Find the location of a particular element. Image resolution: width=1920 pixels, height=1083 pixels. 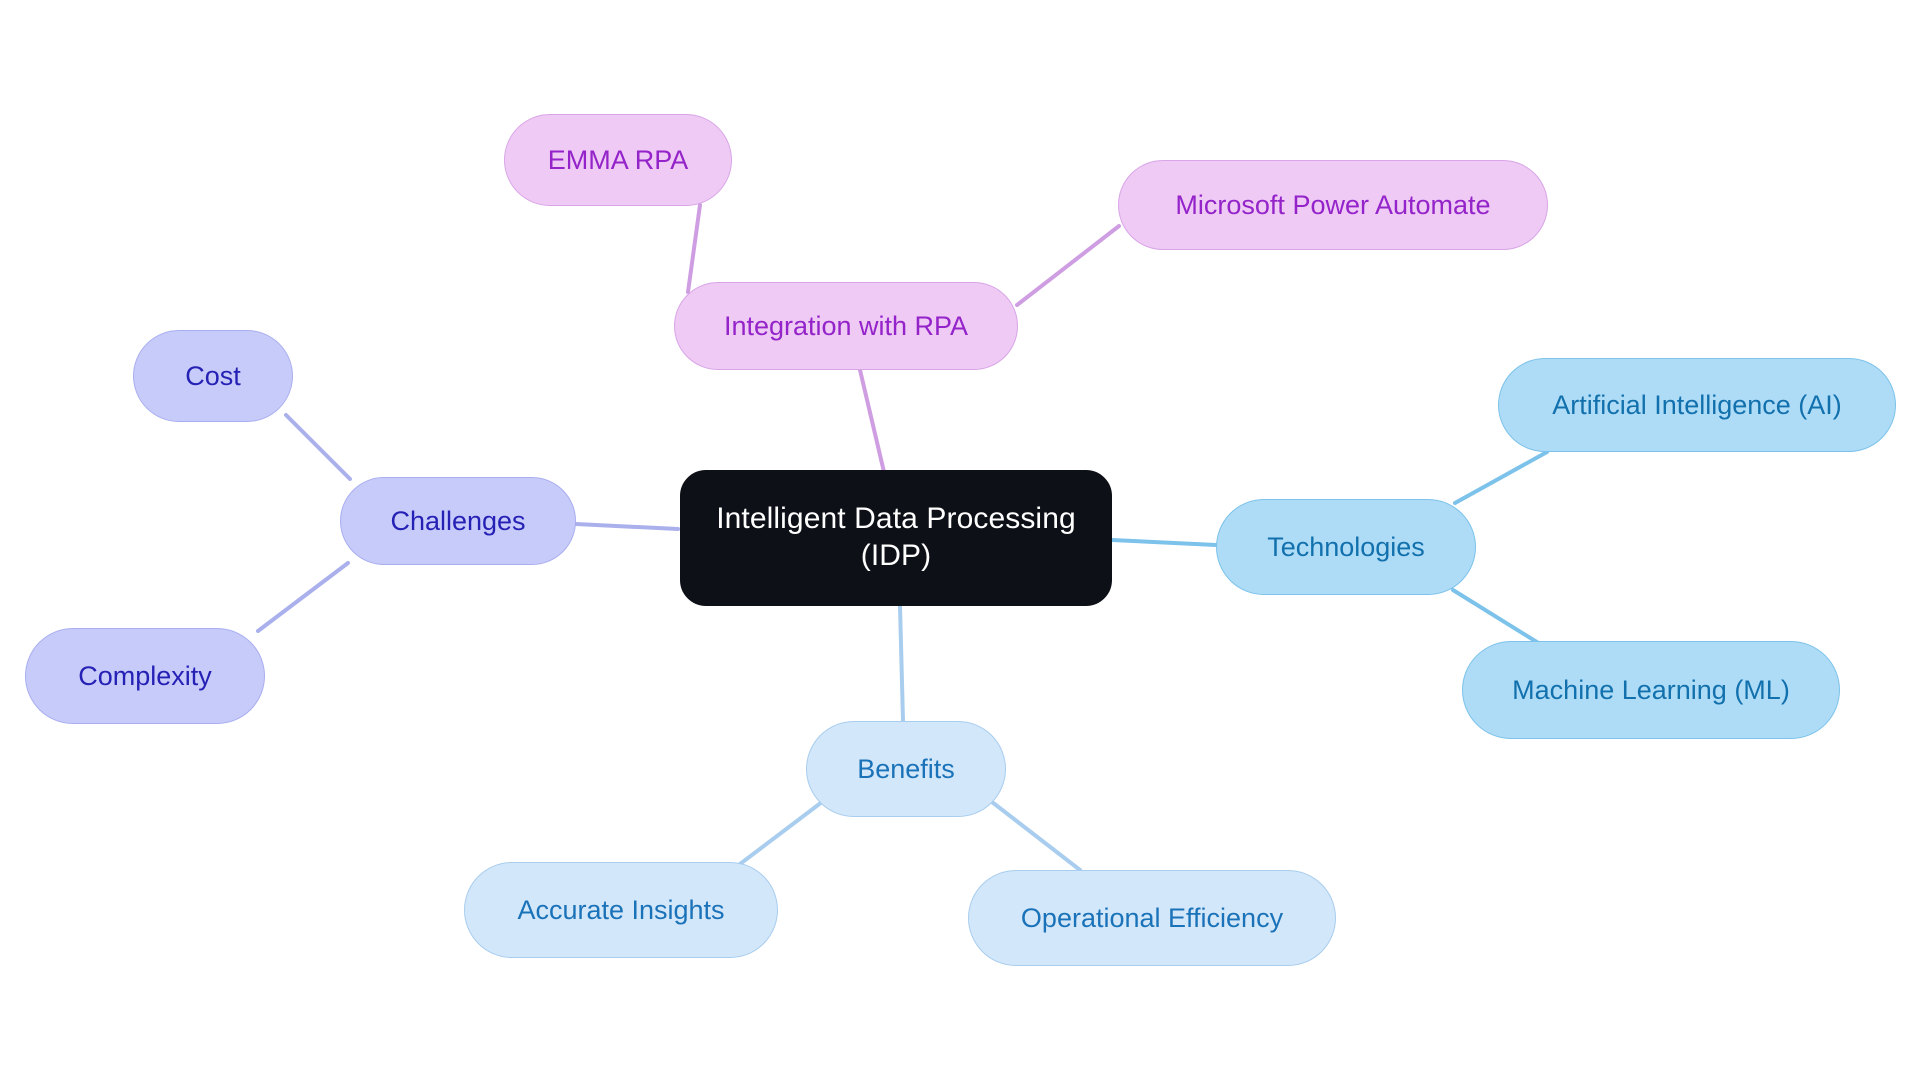

edge-root-rpa is located at coordinates (872, 421).